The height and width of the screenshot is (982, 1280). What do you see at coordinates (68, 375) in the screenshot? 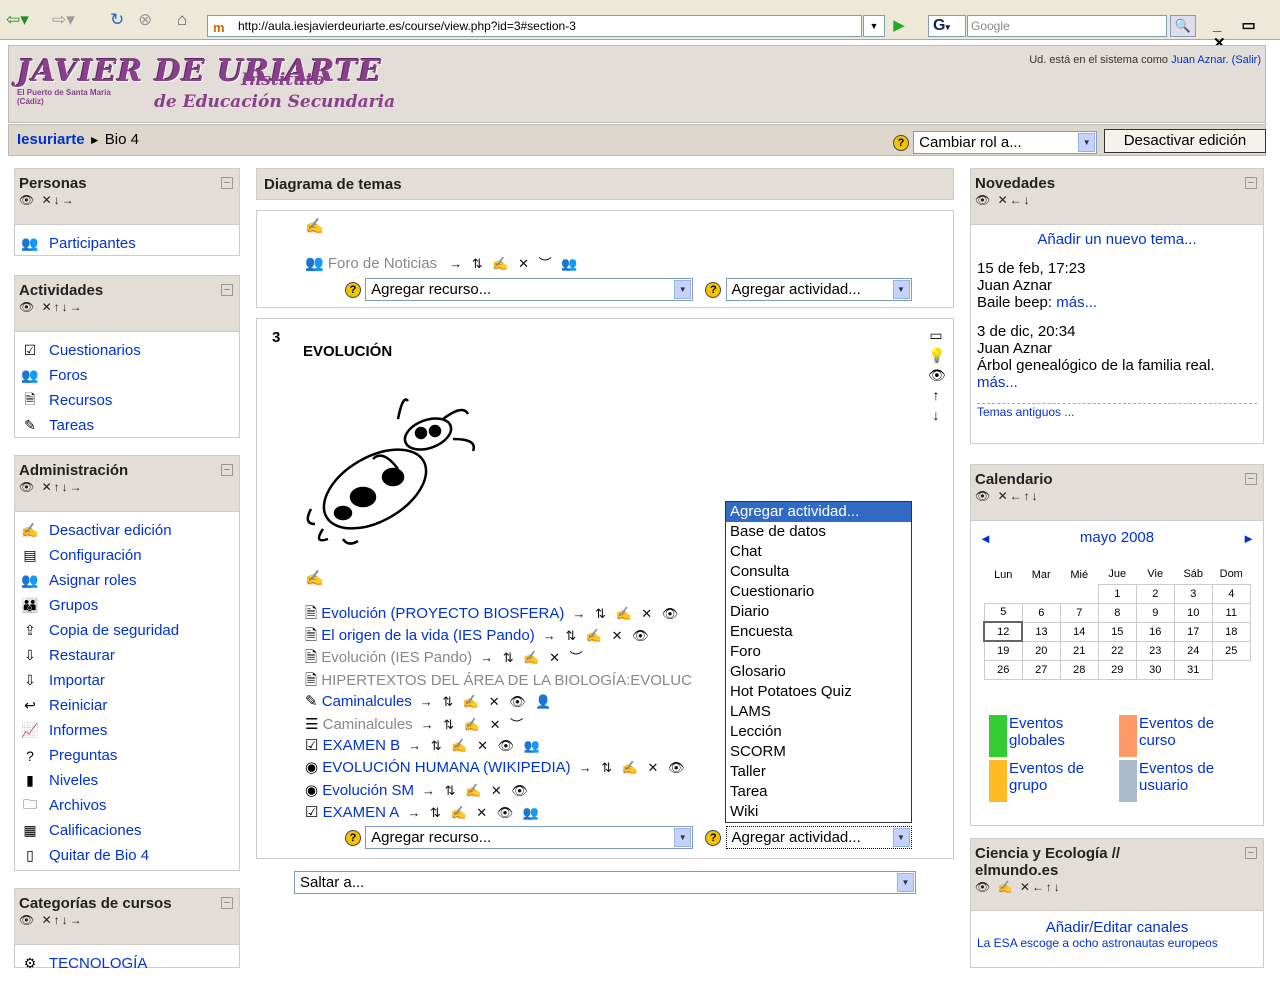
I see `block-item-label: Foros` at bounding box center [68, 375].